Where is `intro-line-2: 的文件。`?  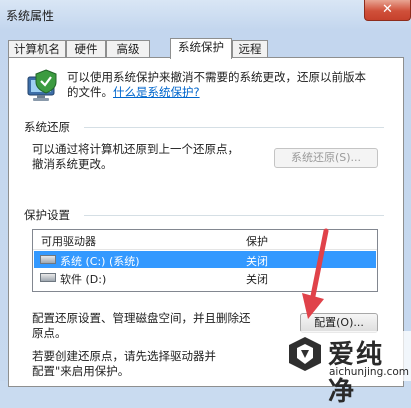
intro-line-2: 的文件。 is located at coordinates (90, 92).